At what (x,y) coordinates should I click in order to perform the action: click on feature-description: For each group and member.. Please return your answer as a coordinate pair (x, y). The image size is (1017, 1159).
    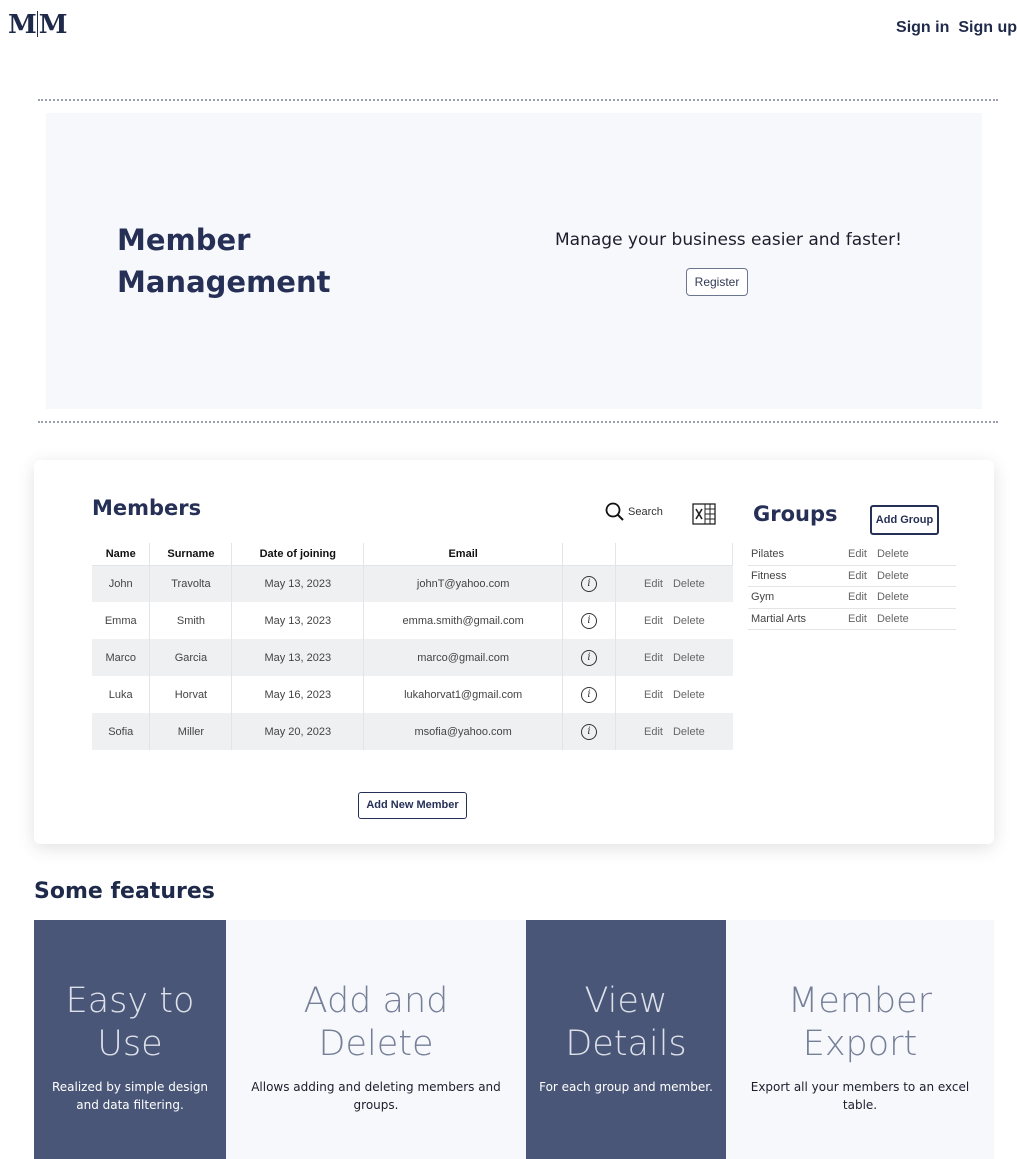
    Looking at the image, I should click on (626, 1087).